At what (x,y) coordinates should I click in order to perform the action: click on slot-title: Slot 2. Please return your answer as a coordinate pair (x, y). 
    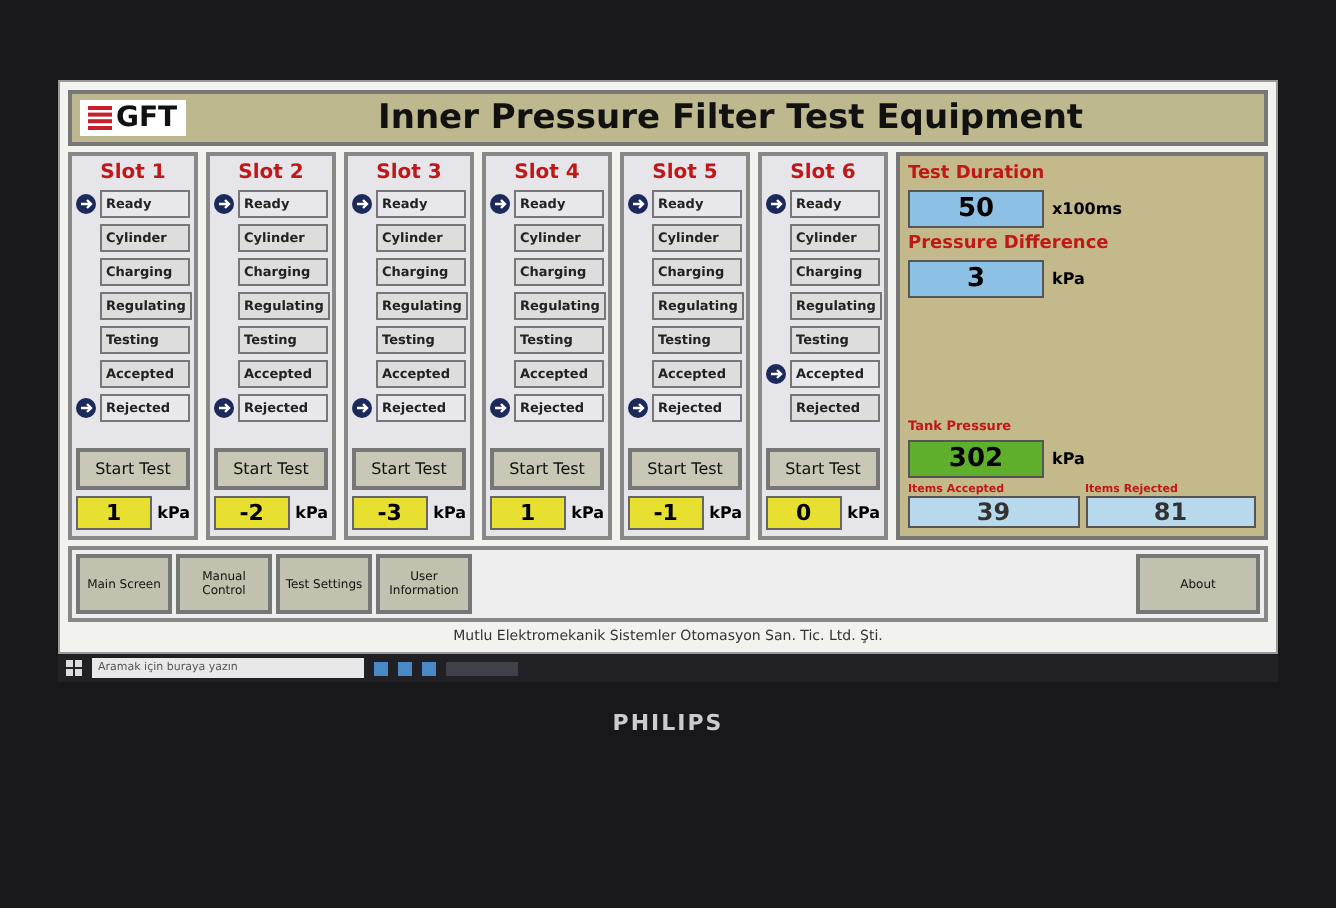
    Looking at the image, I should click on (271, 173).